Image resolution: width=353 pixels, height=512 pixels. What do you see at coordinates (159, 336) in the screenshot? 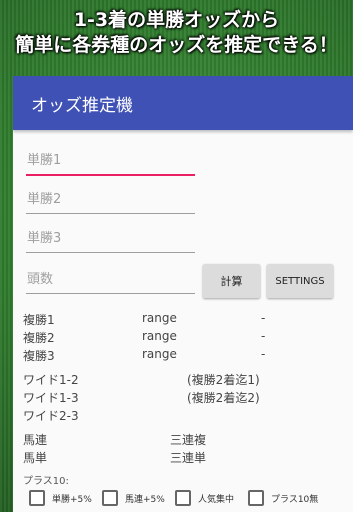
I see `place2-range: range` at bounding box center [159, 336].